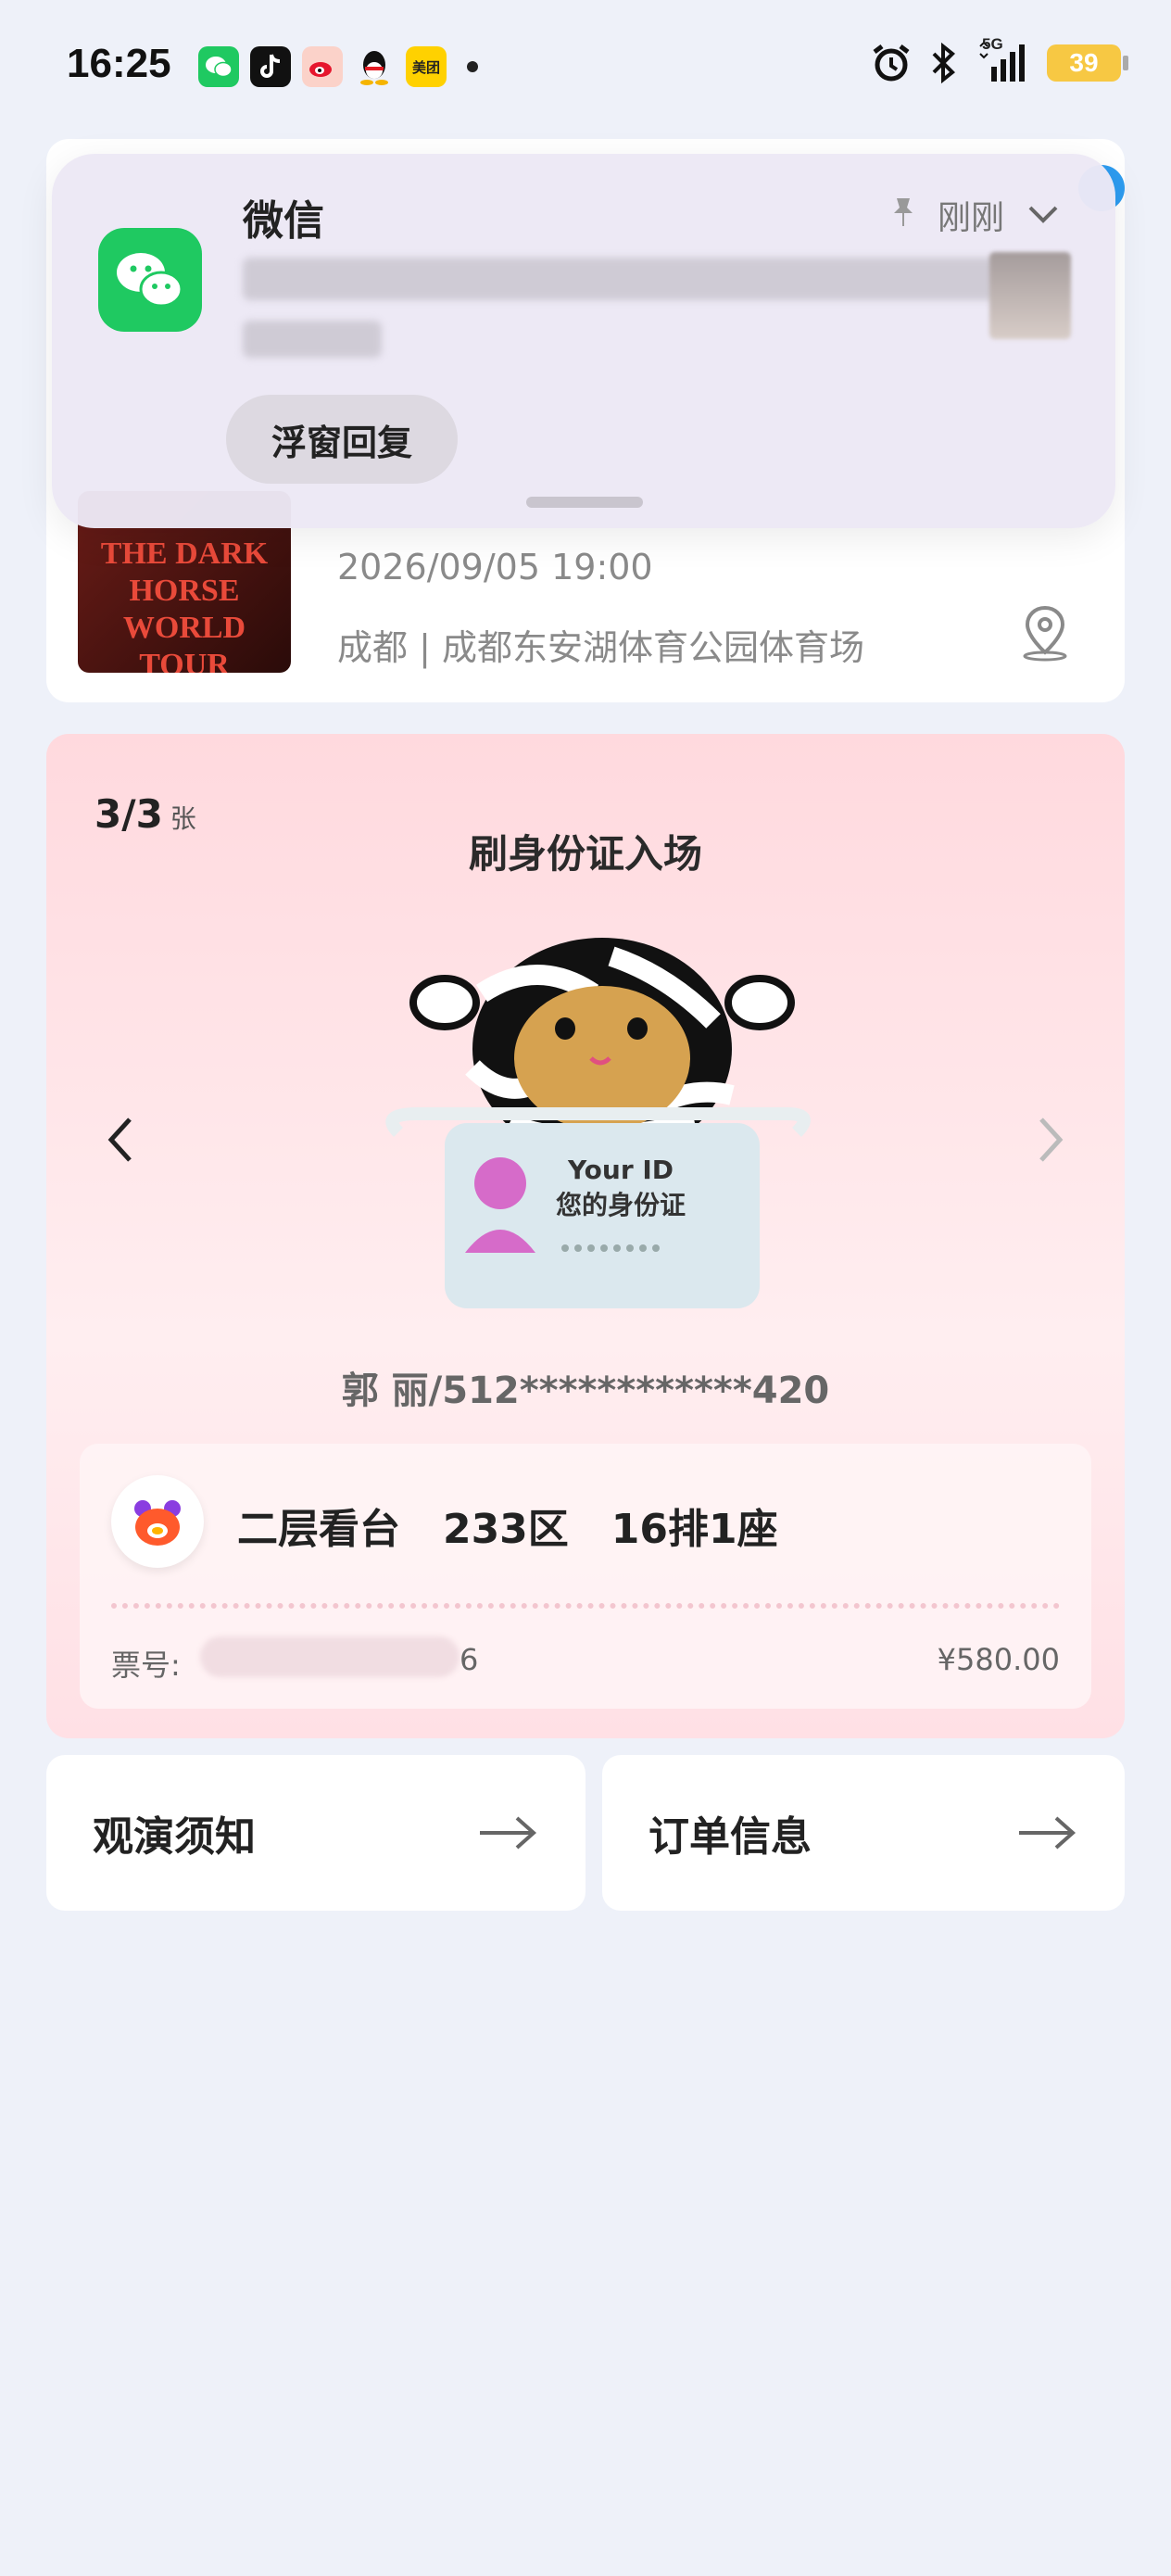 The height and width of the screenshot is (2576, 1171). I want to click on clock: 16:25, so click(119, 64).